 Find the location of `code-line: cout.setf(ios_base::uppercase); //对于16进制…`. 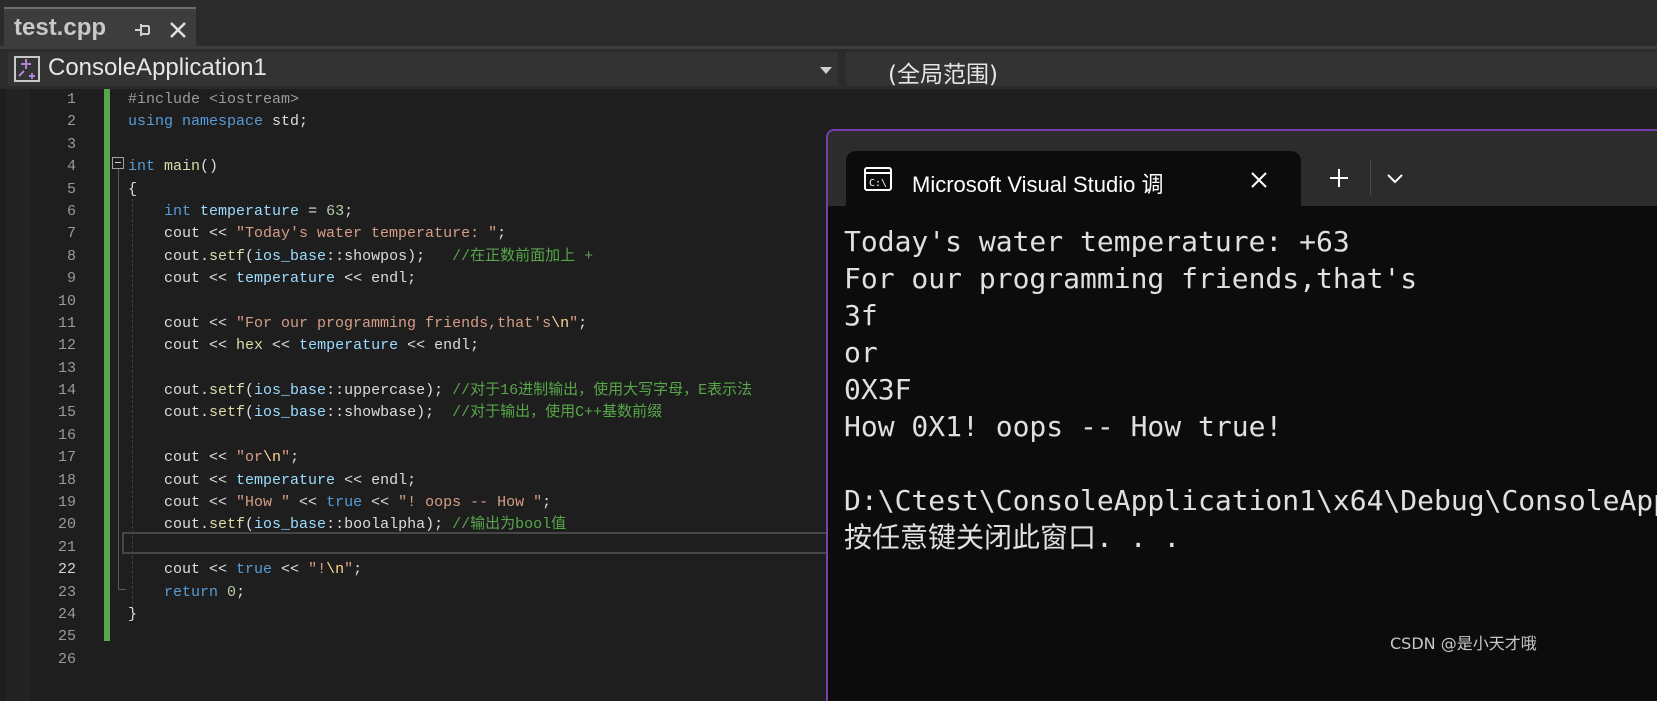

code-line: cout.setf(ios_base::uppercase); //对于16进制… is located at coordinates (508, 391).